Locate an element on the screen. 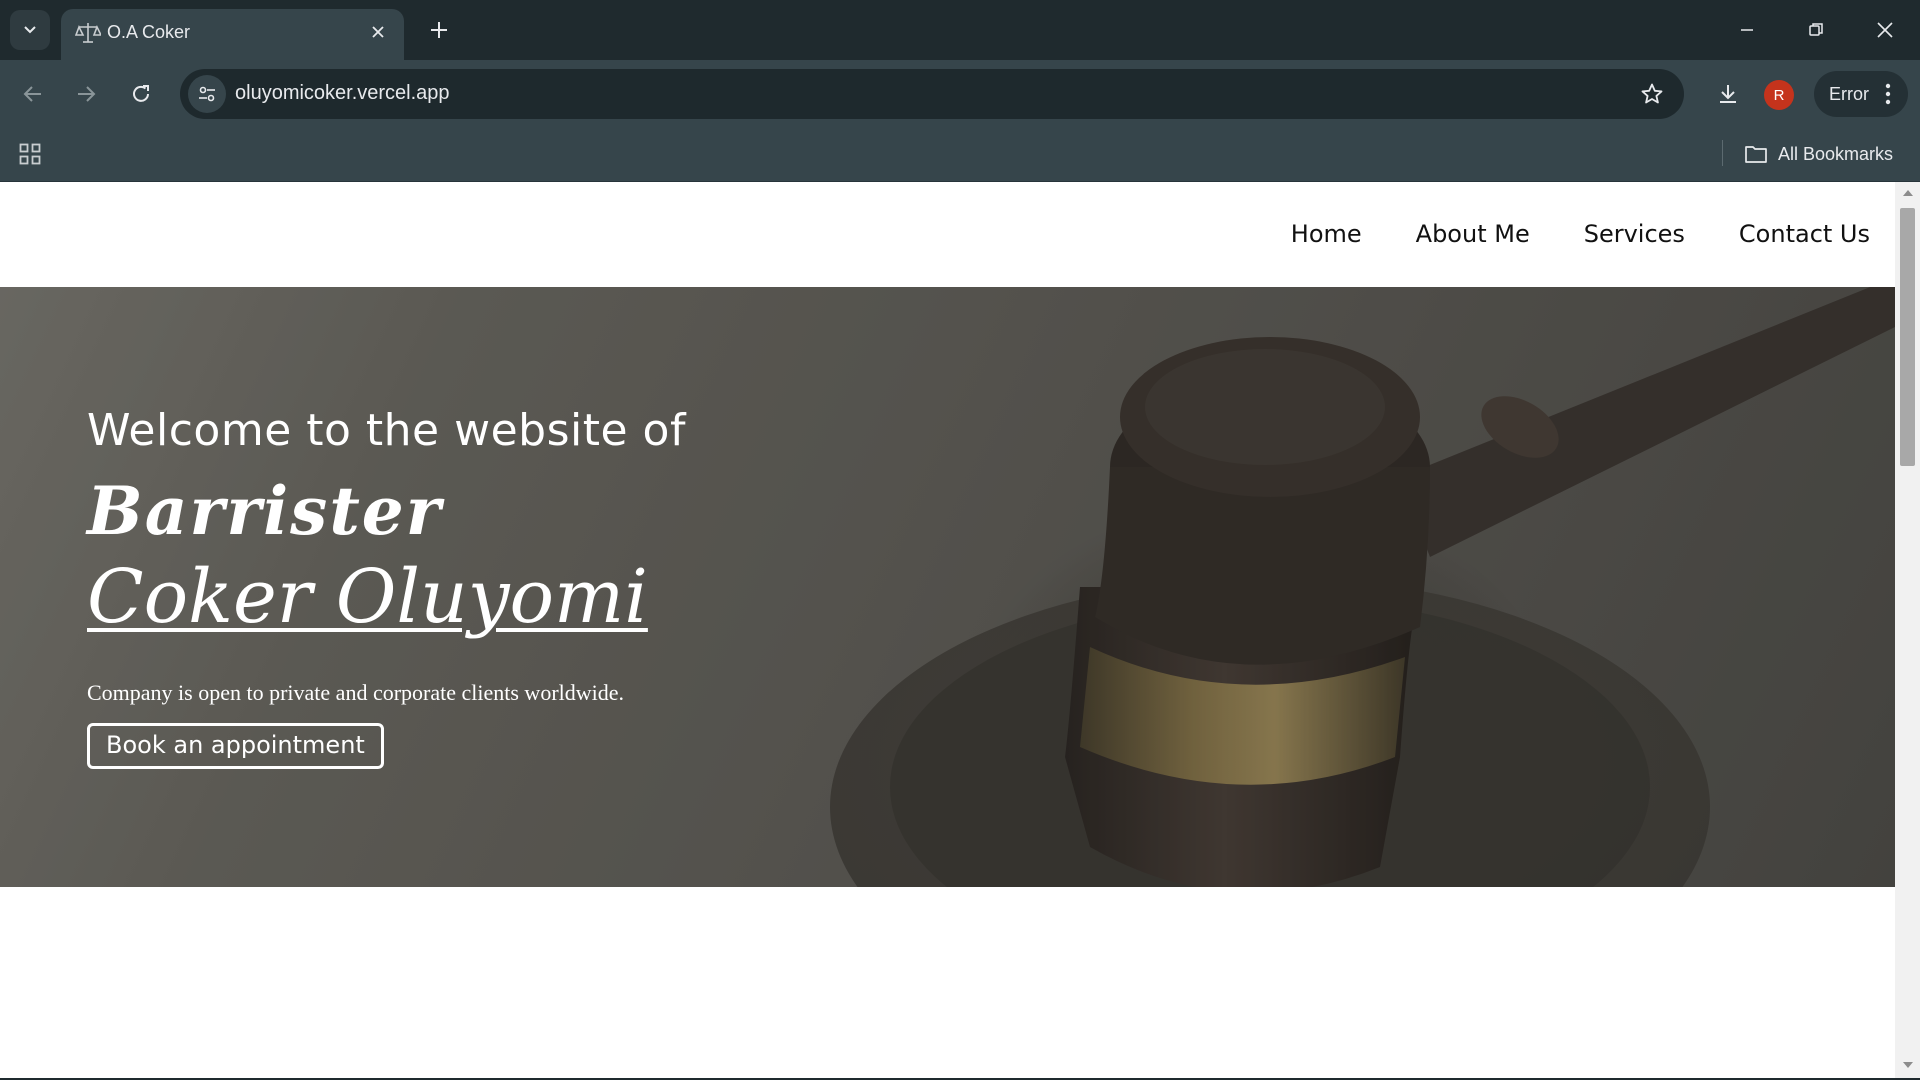 The height and width of the screenshot is (1080, 1920). restore-icon is located at coordinates (1816, 29).